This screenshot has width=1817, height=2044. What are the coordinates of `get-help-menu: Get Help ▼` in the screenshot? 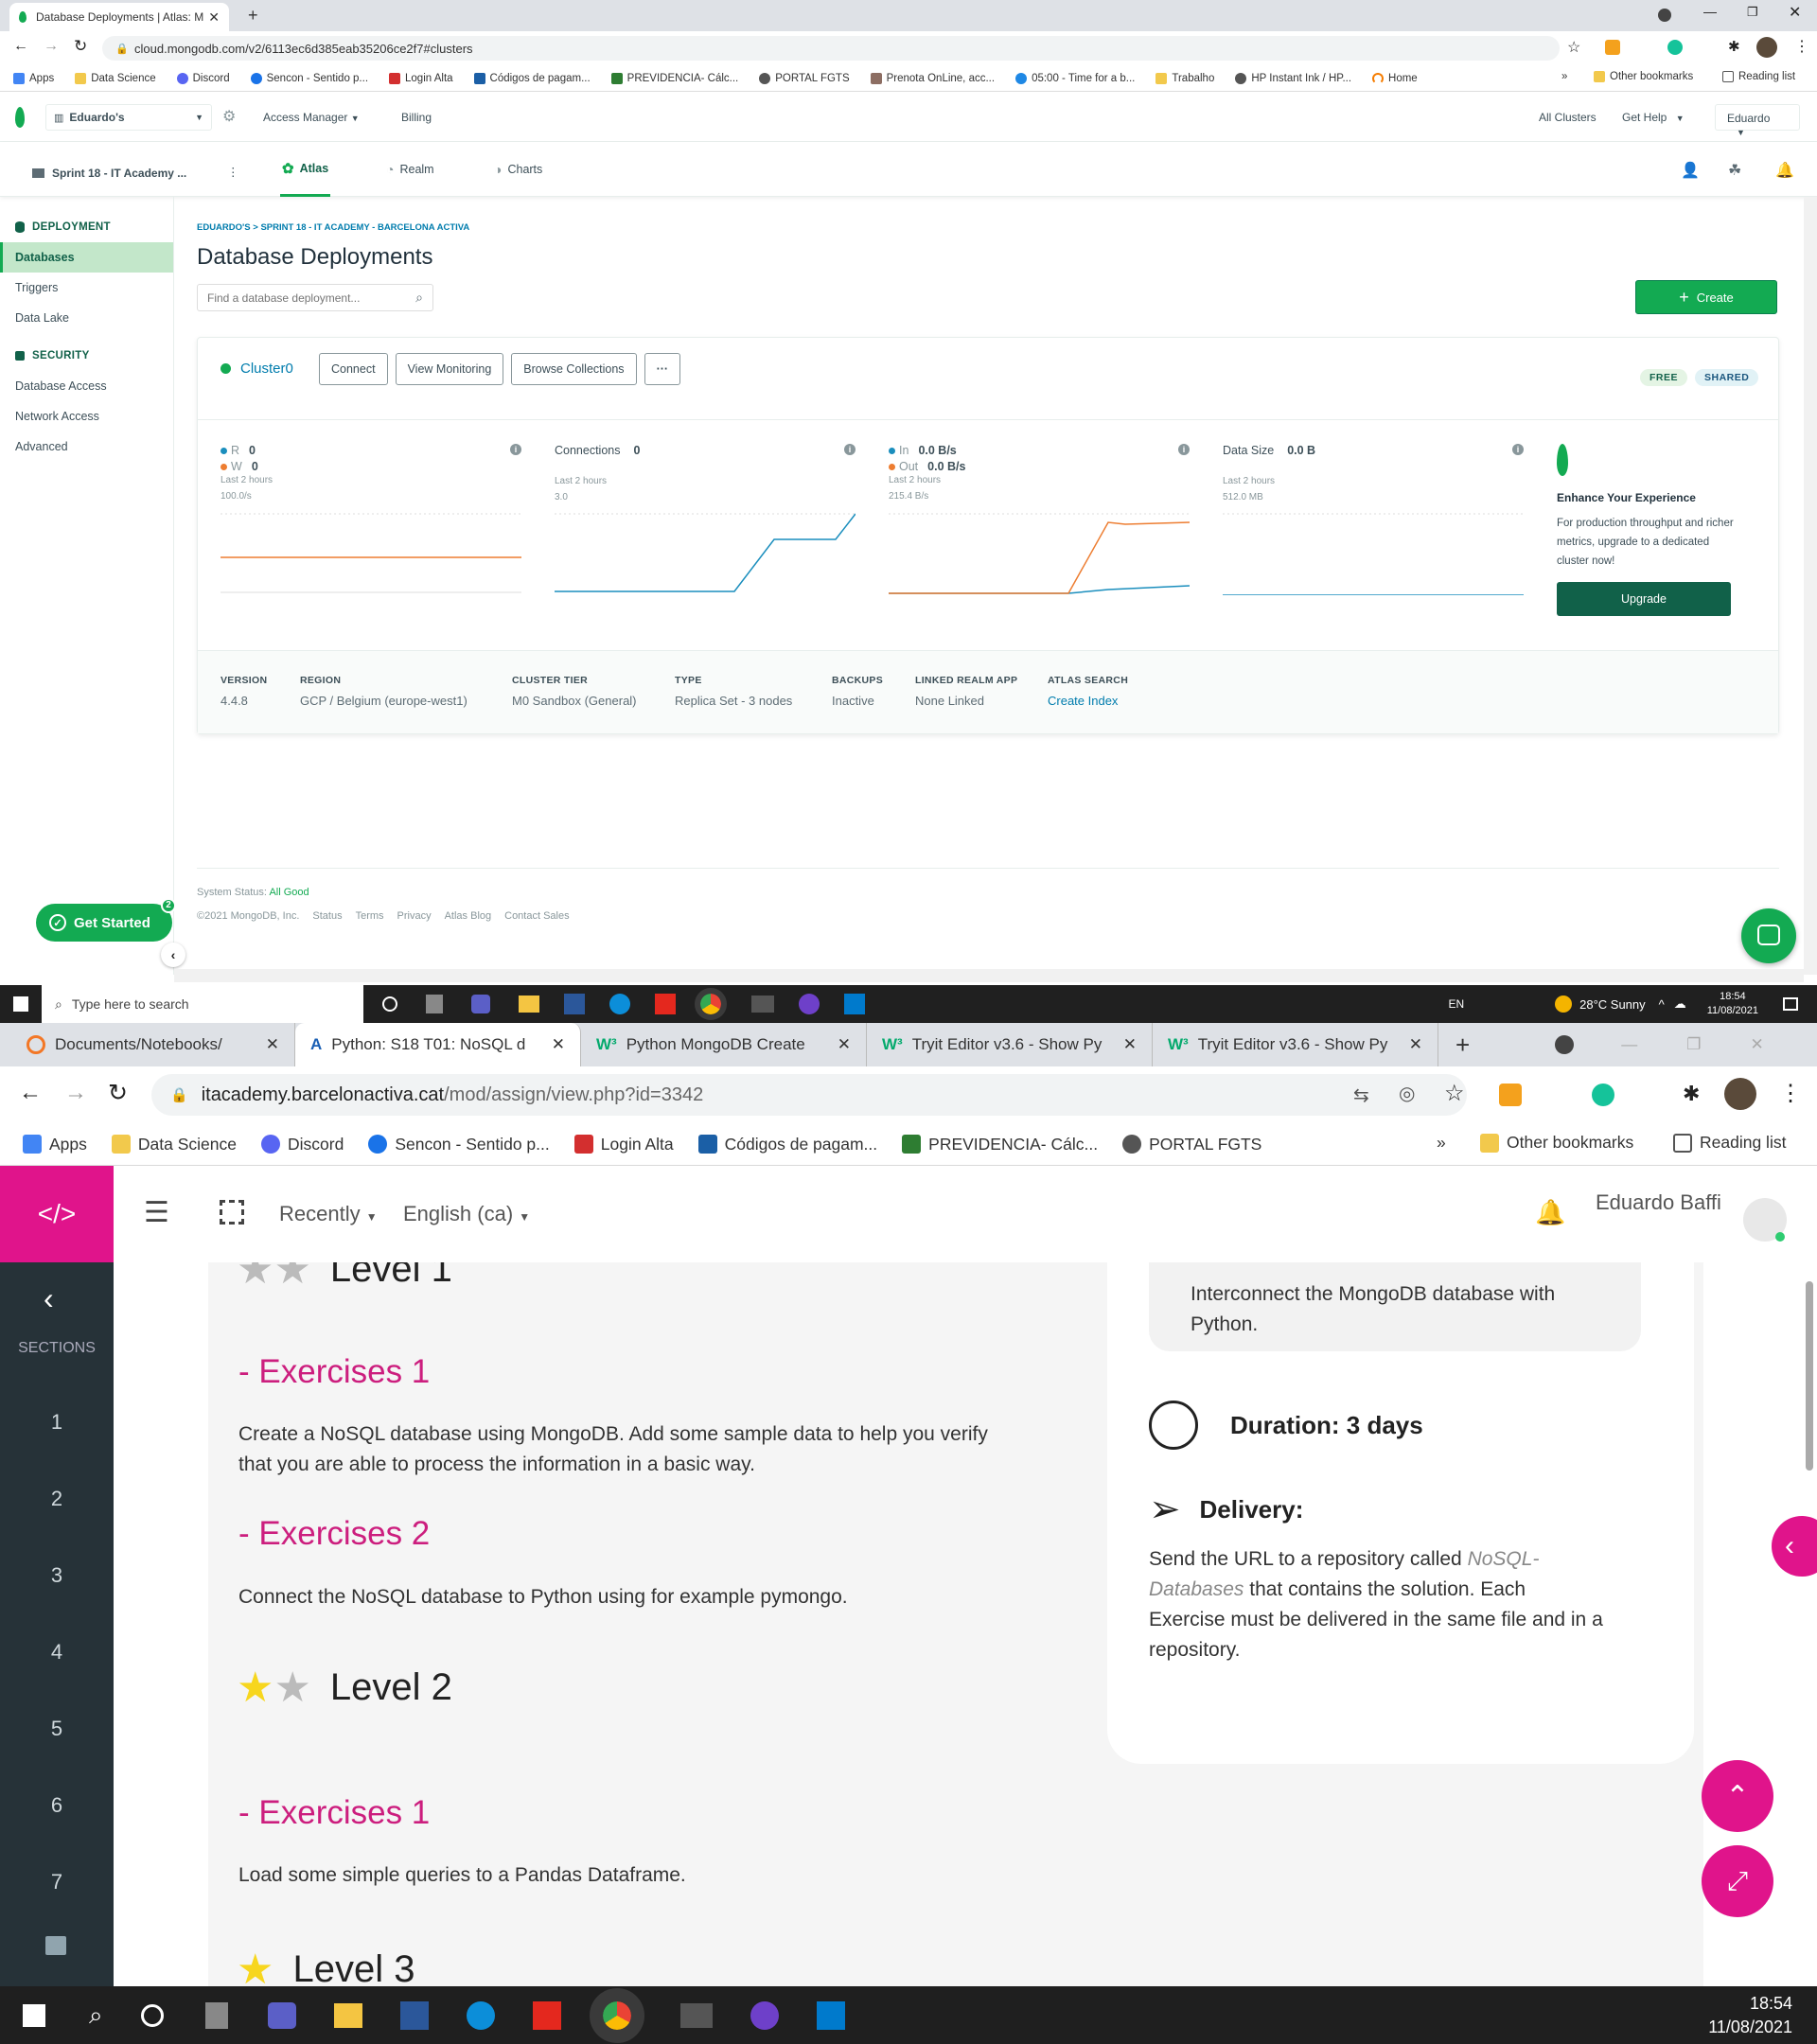 It's located at (1654, 117).